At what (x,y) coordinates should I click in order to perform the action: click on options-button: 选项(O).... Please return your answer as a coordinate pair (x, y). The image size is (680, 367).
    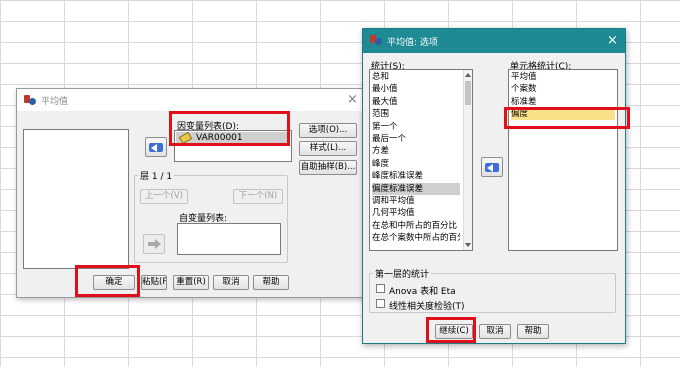
    Looking at the image, I should click on (328, 130).